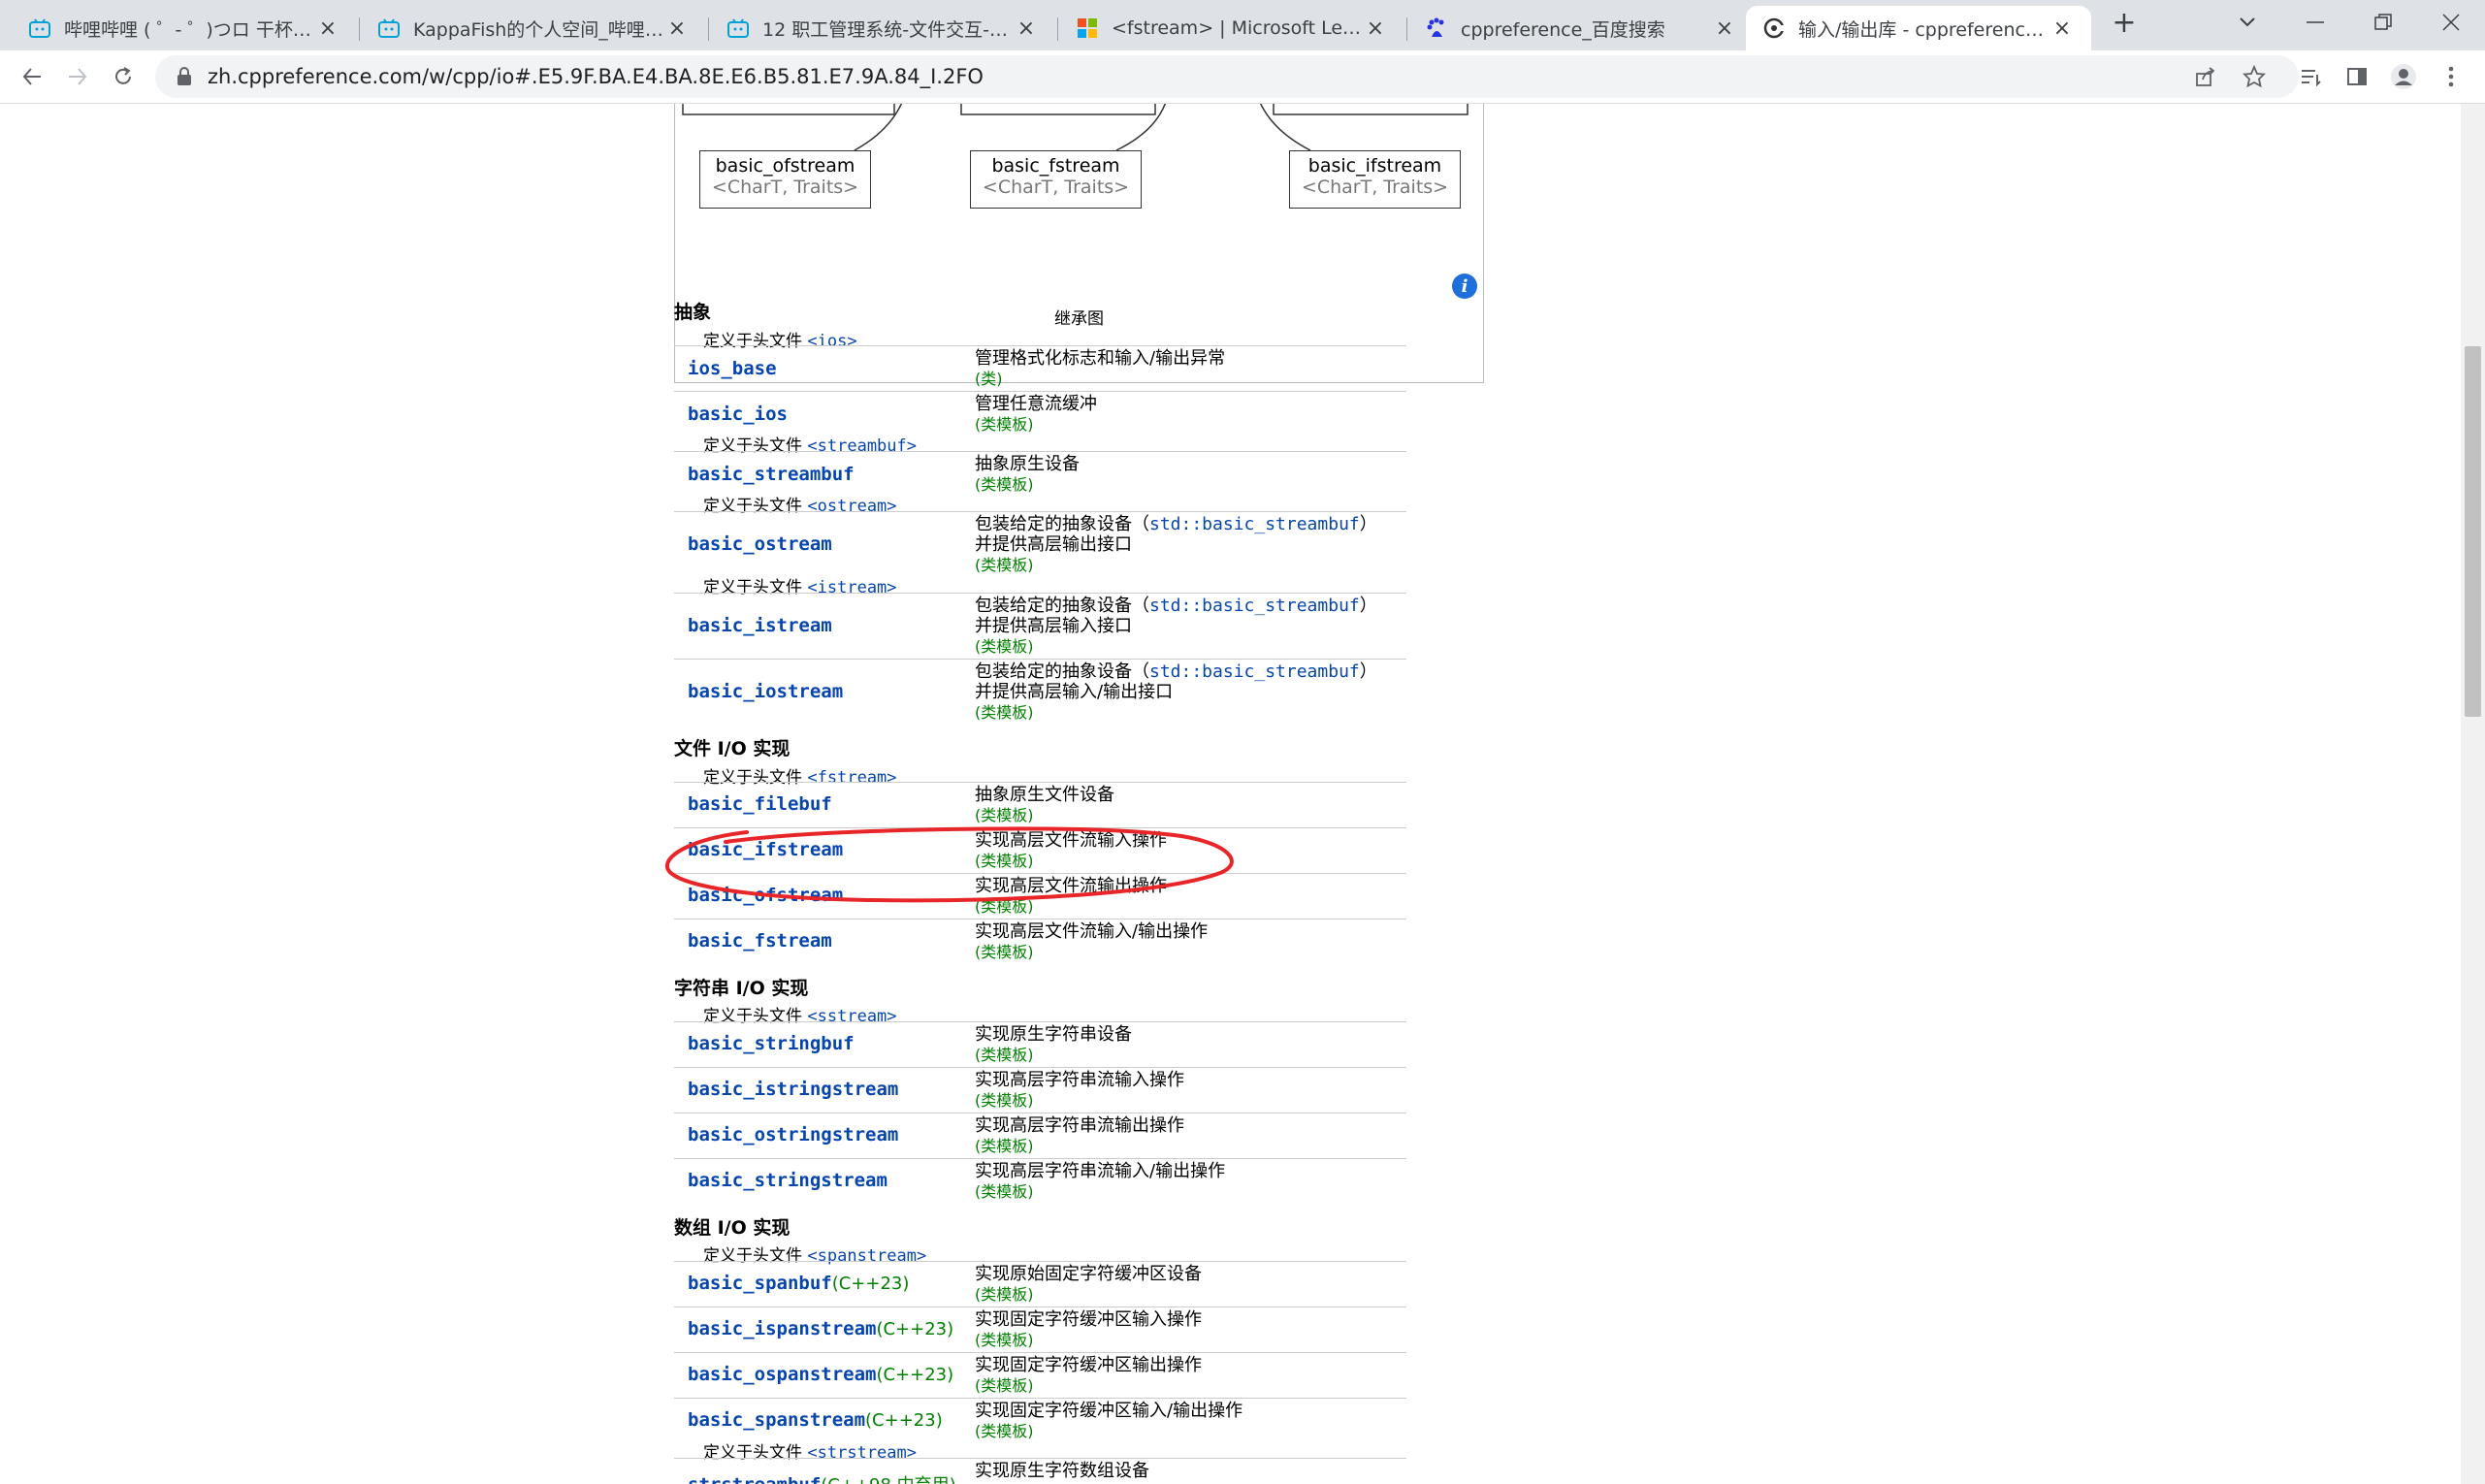 Image resolution: width=2485 pixels, height=1484 pixels. Describe the element at coordinates (2310, 77) in the screenshot. I see `reading-list-icon` at that location.